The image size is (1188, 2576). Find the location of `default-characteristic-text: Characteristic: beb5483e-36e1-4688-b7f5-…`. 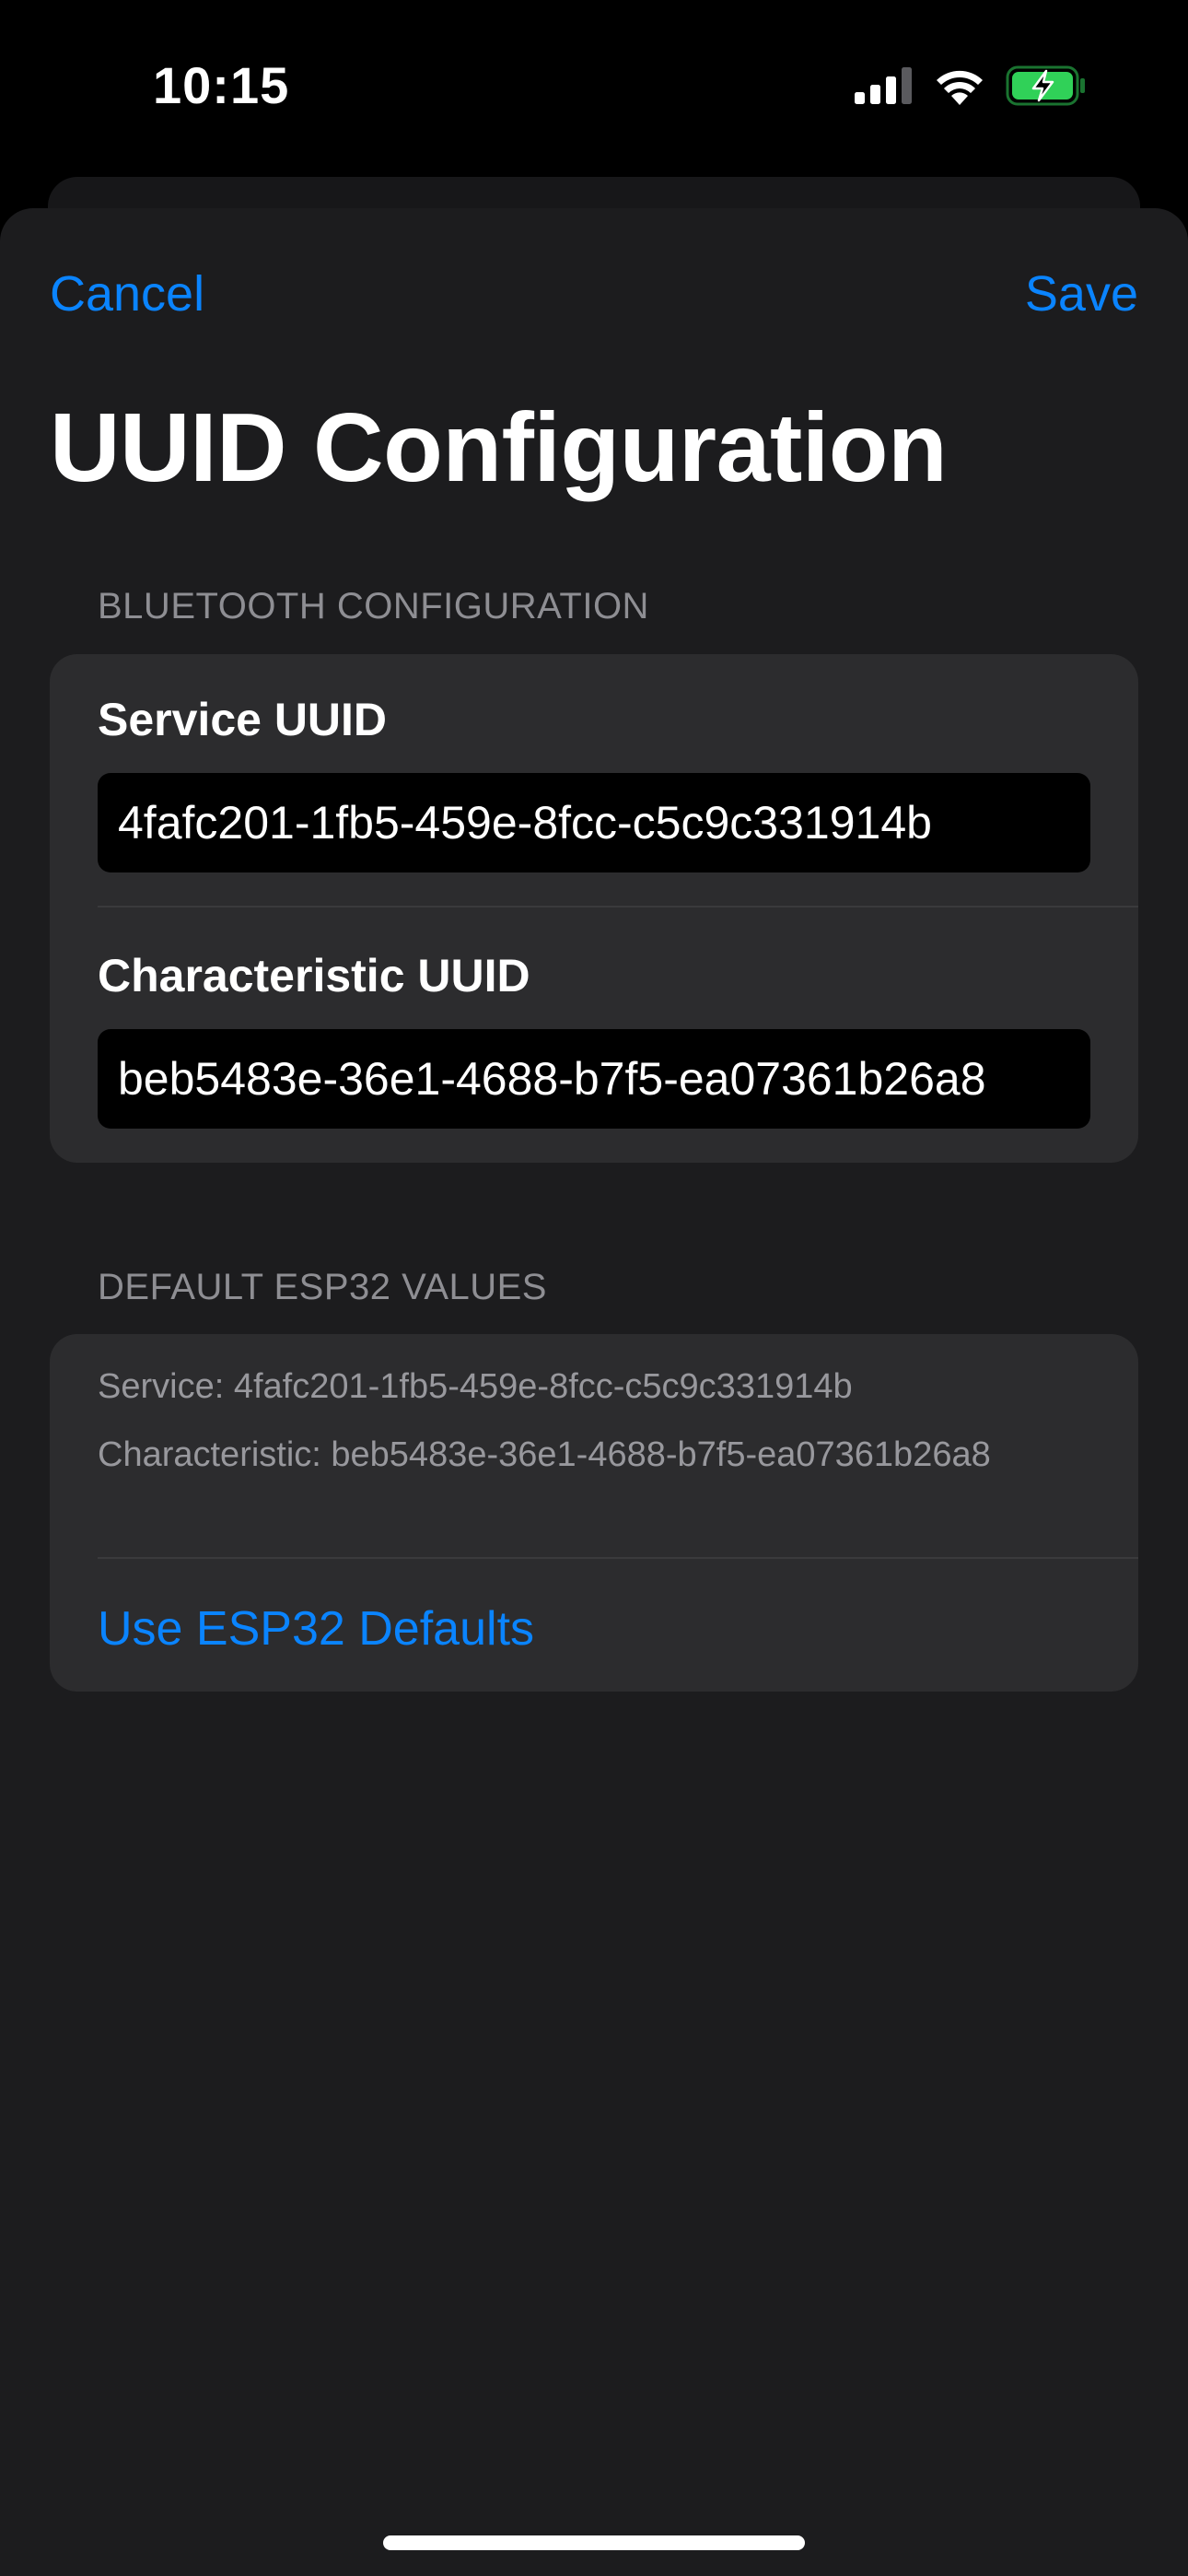

default-characteristic-text: Characteristic: beb5483e-36e1-4688-b7f5-… is located at coordinates (544, 1454).